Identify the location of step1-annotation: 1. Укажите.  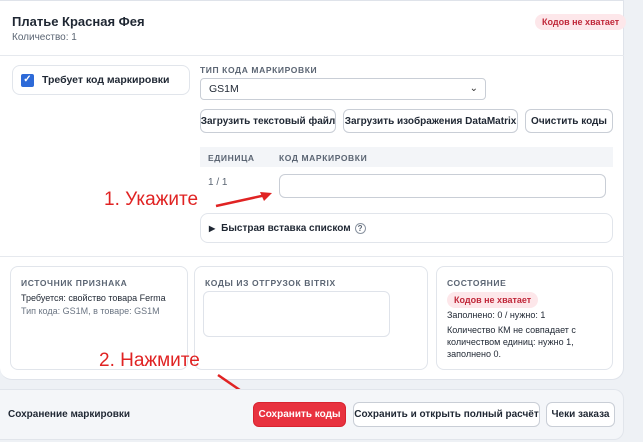
(151, 199).